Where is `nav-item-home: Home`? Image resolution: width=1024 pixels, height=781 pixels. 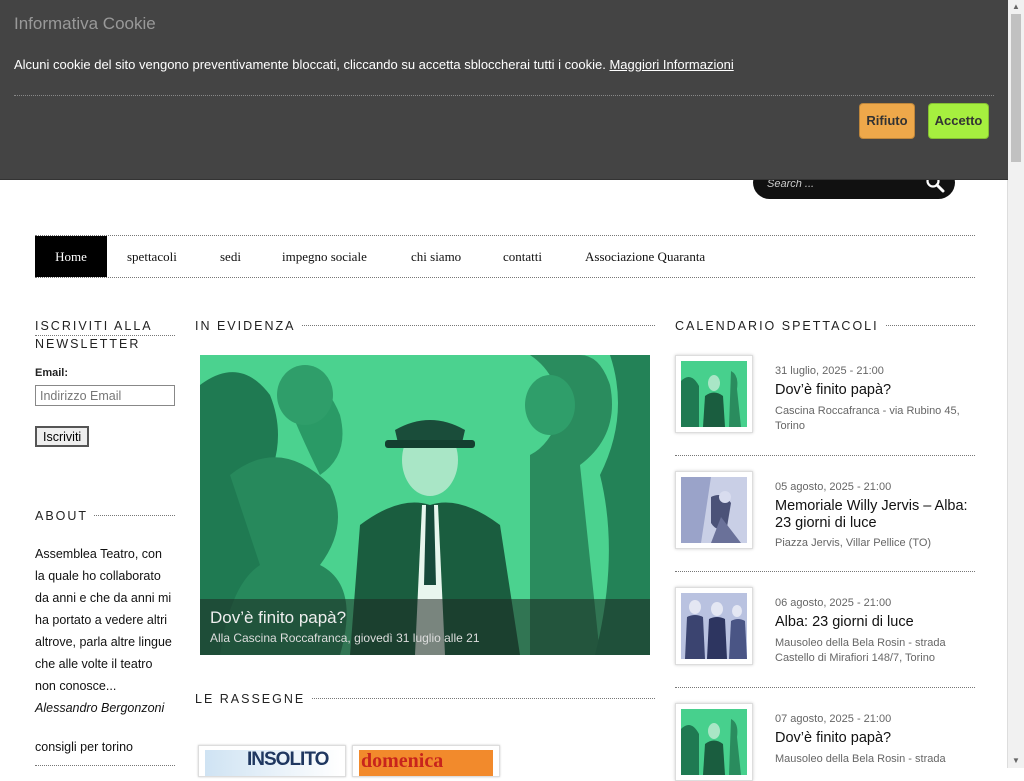
nav-item-home: Home is located at coordinates (71, 256).